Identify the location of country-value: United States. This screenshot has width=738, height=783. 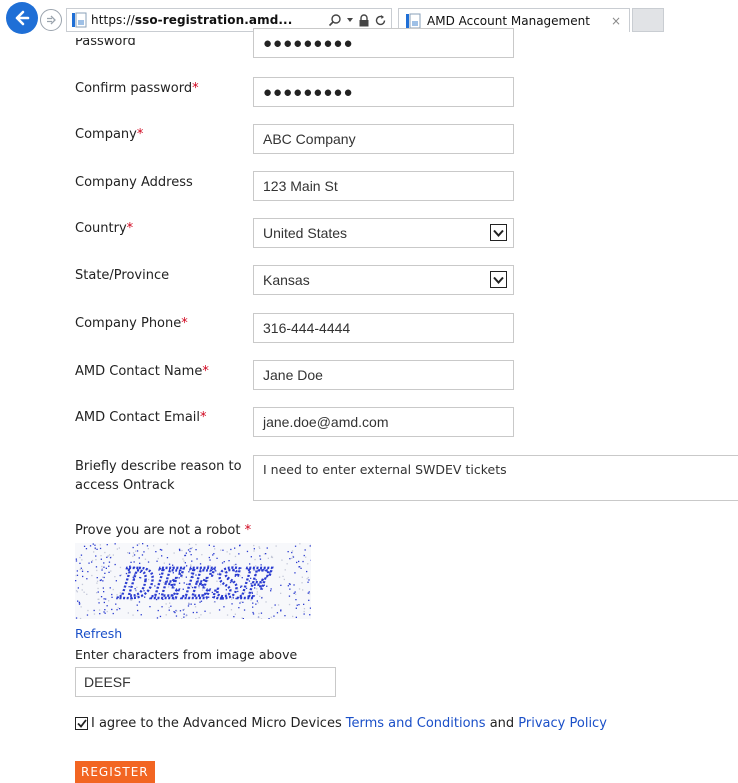
(305, 233).